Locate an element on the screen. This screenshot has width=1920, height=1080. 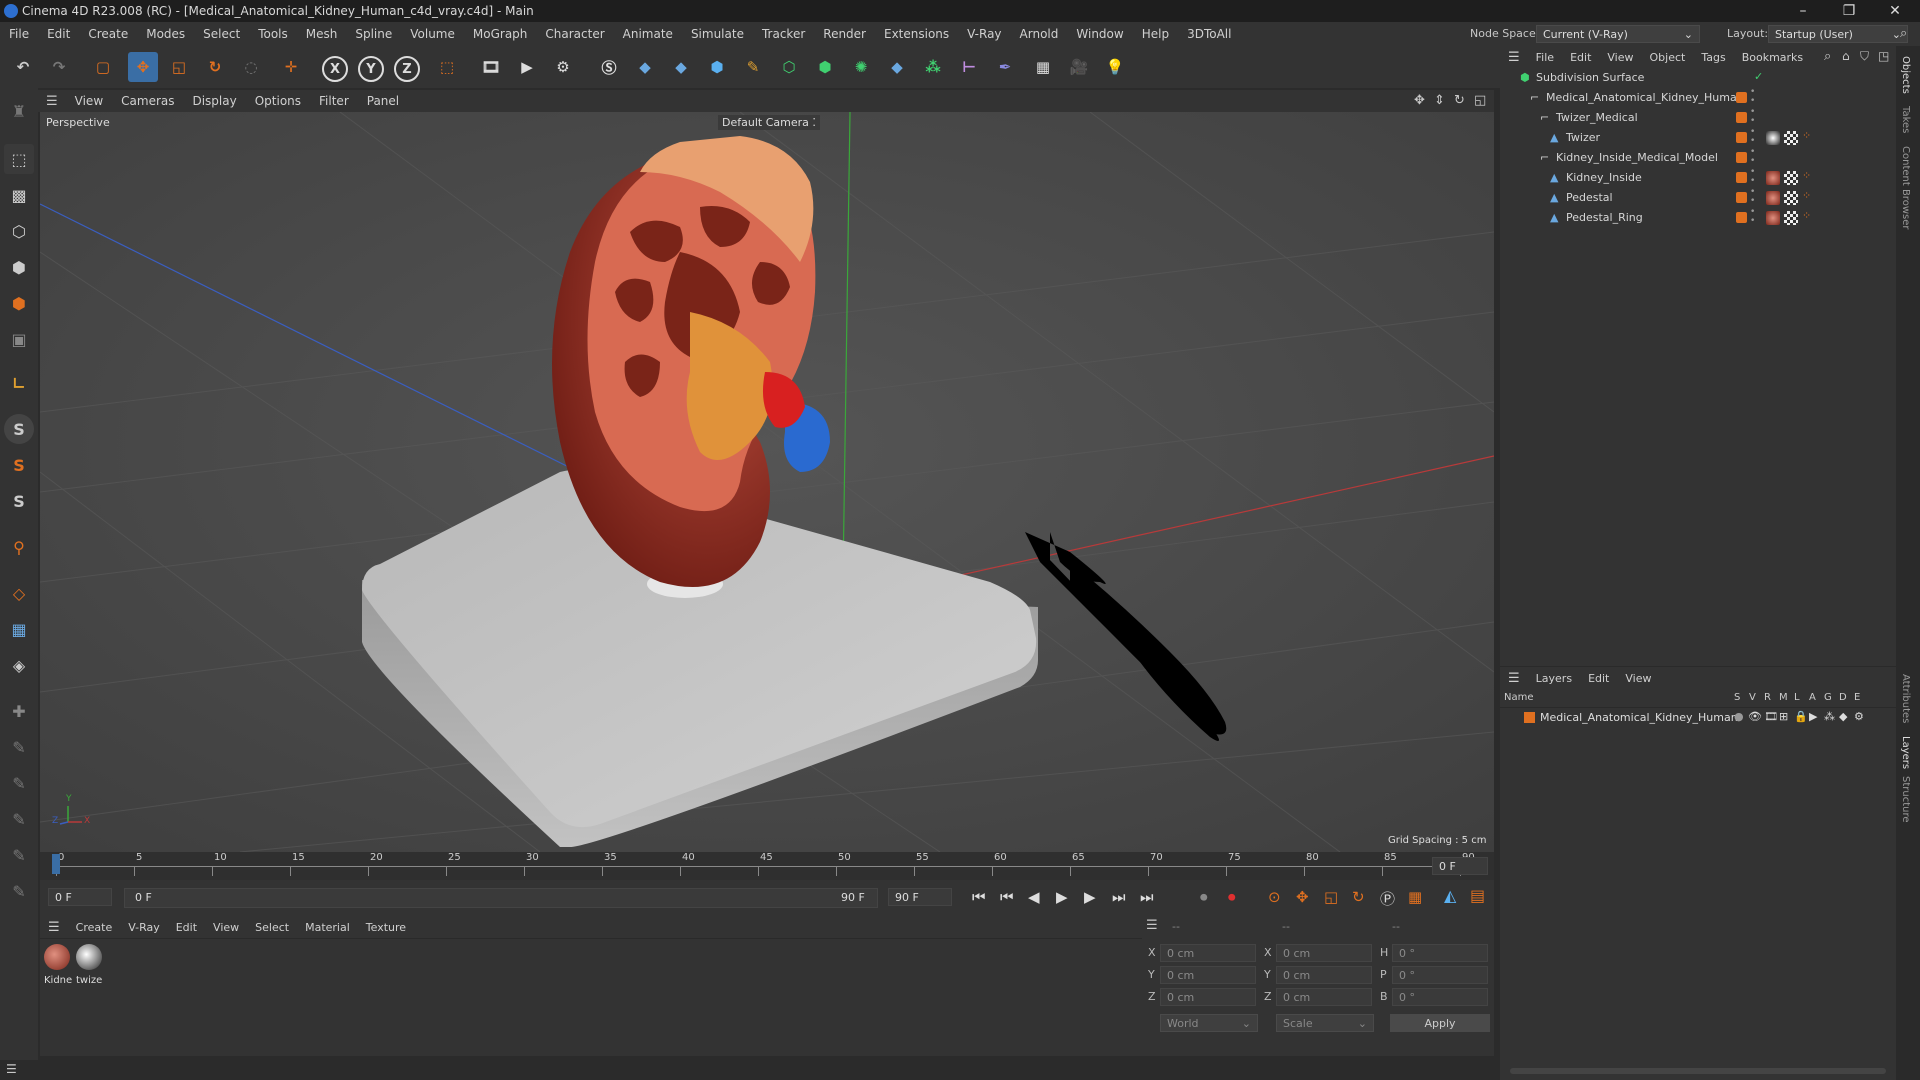
checkmark-icon: ✓ is located at coordinates (1758, 76).